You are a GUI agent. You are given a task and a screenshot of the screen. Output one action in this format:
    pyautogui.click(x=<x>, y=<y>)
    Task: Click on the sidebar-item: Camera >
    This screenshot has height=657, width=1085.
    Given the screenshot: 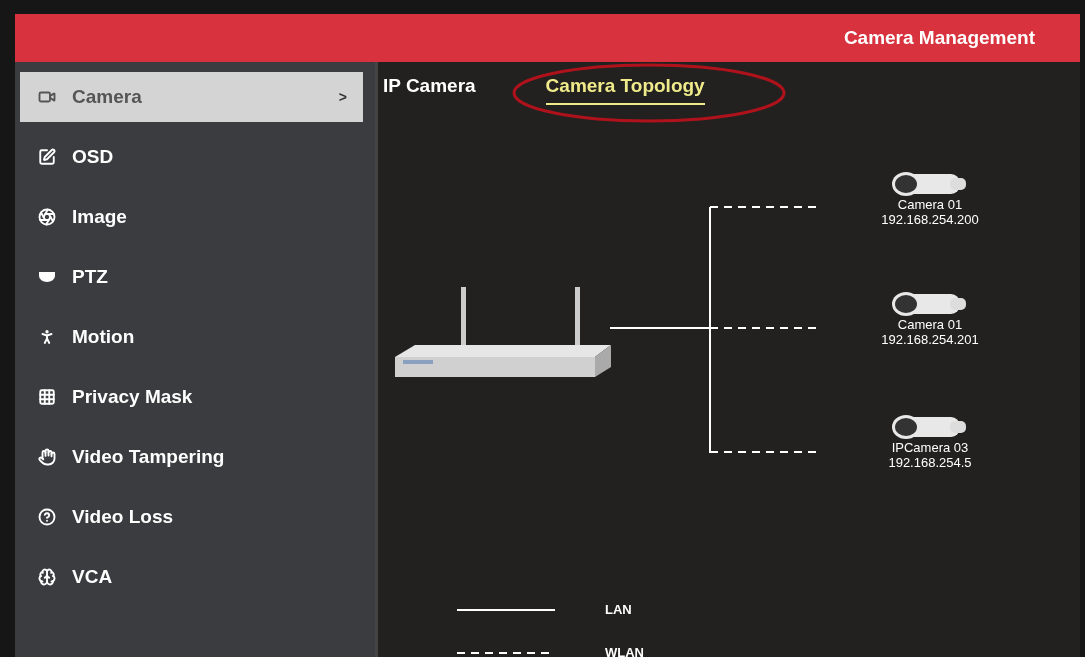 What is the action you would take?
    pyautogui.click(x=191, y=97)
    